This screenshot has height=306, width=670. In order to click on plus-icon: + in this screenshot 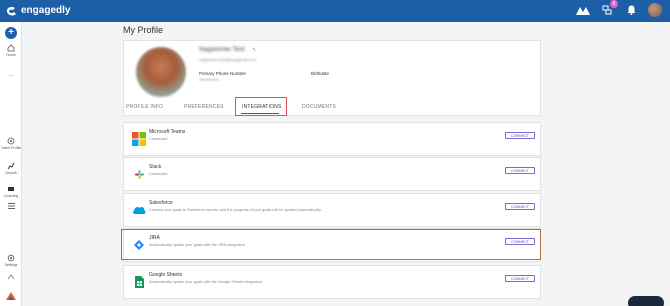, I will do `click(11, 33)`.